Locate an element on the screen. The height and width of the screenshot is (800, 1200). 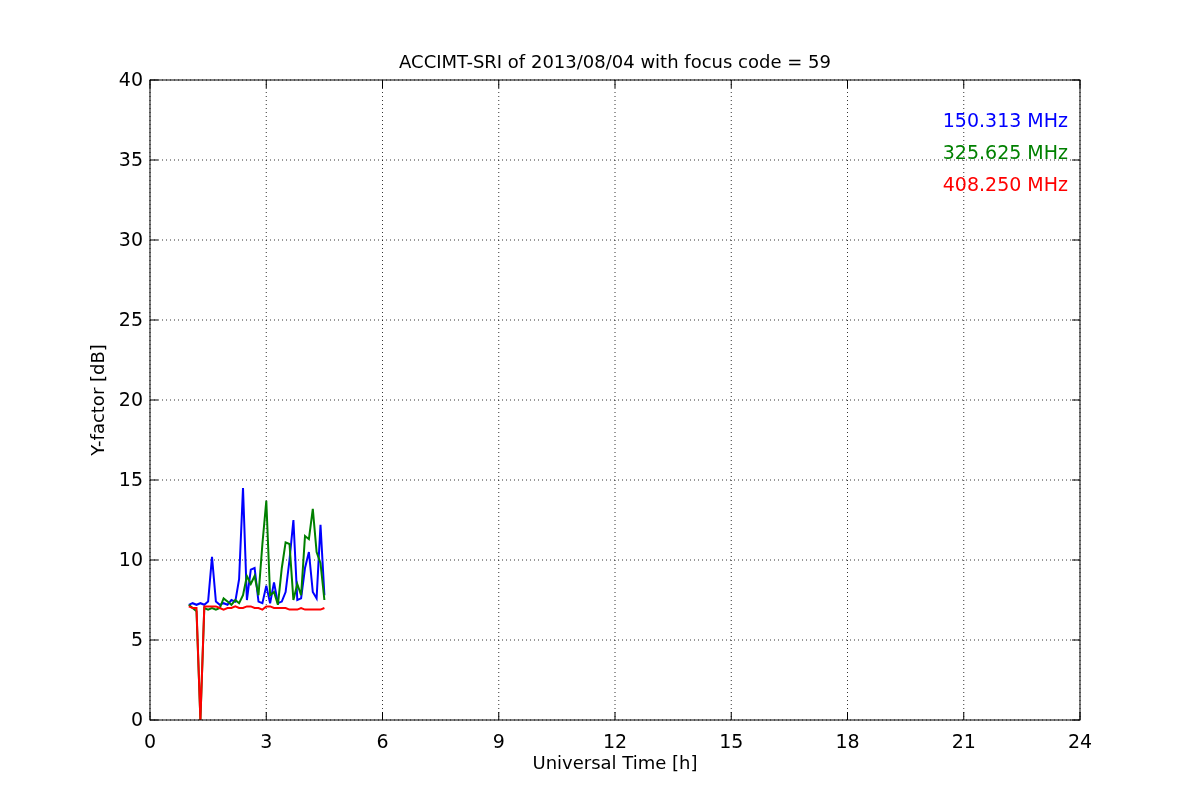
x-tick-label: 9 is located at coordinates (498, 740).